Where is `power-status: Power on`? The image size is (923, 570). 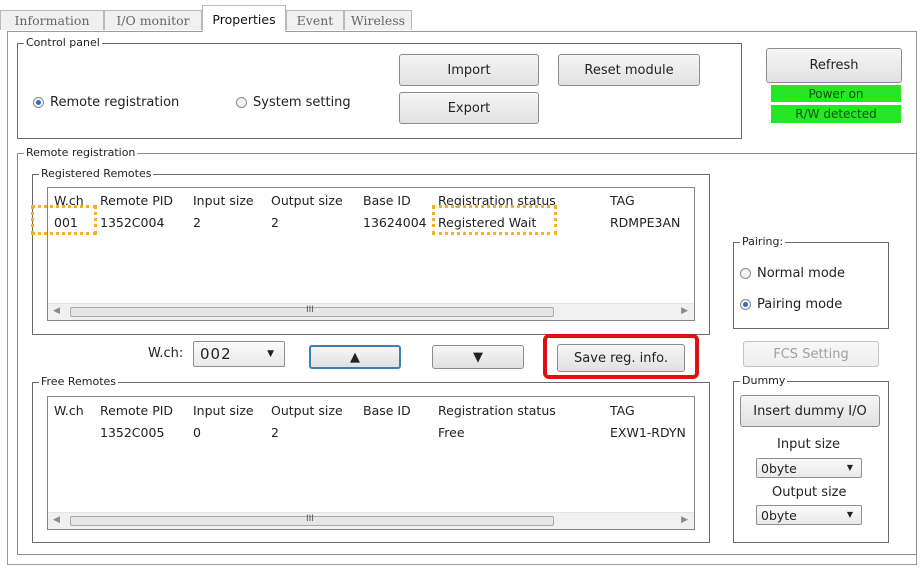 power-status: Power on is located at coordinates (836, 93).